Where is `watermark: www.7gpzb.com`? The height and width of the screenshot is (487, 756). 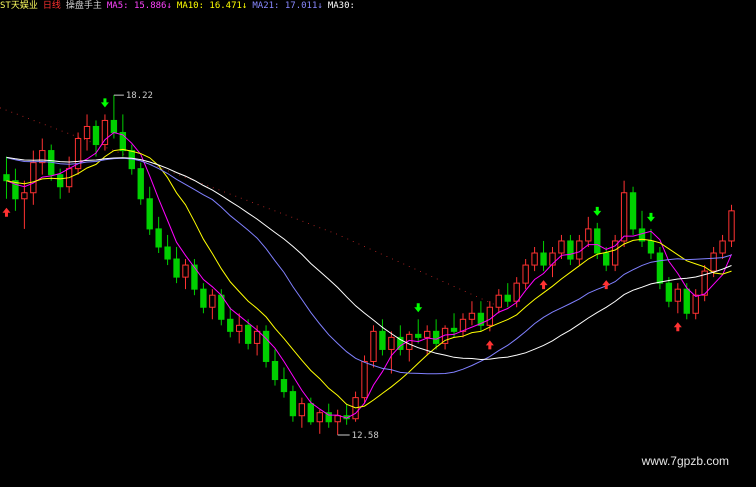
watermark: www.7gpzb.com is located at coordinates (685, 461).